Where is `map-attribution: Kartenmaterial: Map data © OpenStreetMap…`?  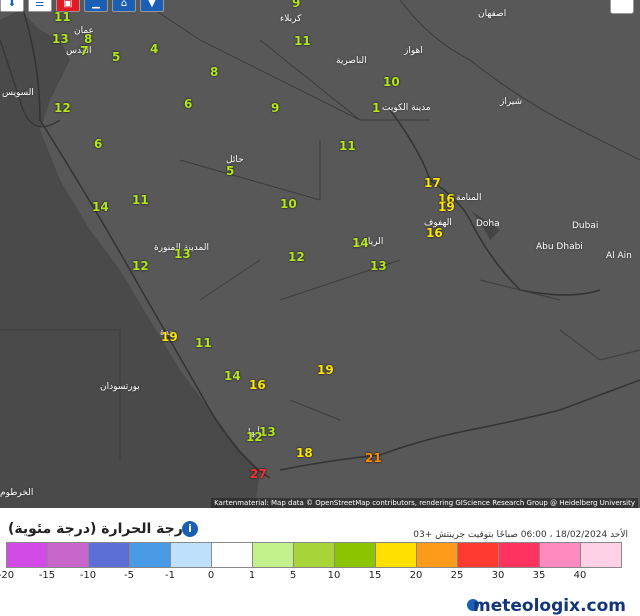
map-attribution: Kartenmaterial: Map data © OpenStreetMap… is located at coordinates (424, 503).